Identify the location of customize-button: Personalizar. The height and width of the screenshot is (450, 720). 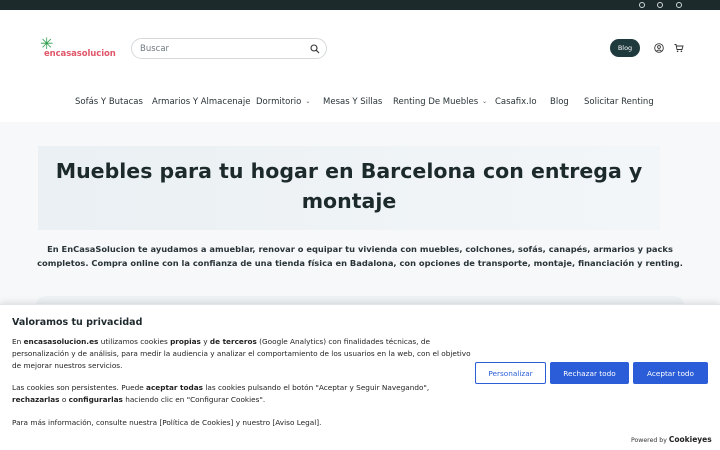
(510, 373).